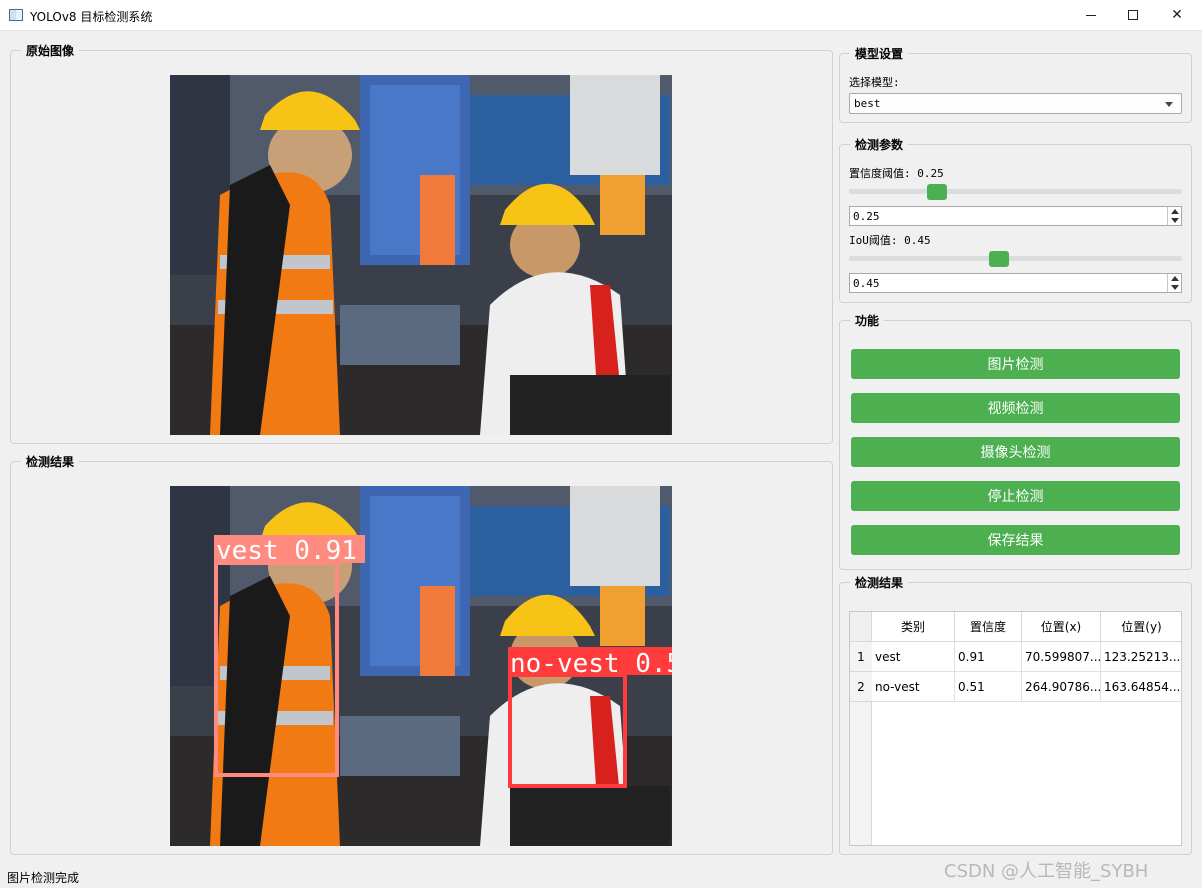  What do you see at coordinates (913, 687) in the screenshot?
I see `table-cell-class: no-vest` at bounding box center [913, 687].